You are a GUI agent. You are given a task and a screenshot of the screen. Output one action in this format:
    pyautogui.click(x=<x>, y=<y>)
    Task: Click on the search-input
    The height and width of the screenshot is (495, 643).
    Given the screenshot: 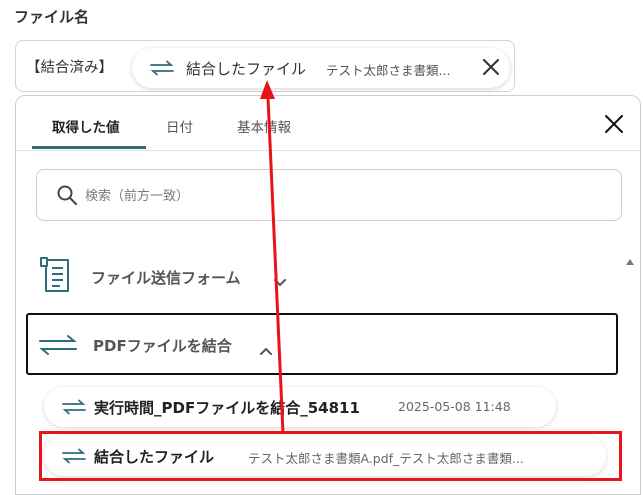 What is the action you would take?
    pyautogui.click(x=283, y=196)
    